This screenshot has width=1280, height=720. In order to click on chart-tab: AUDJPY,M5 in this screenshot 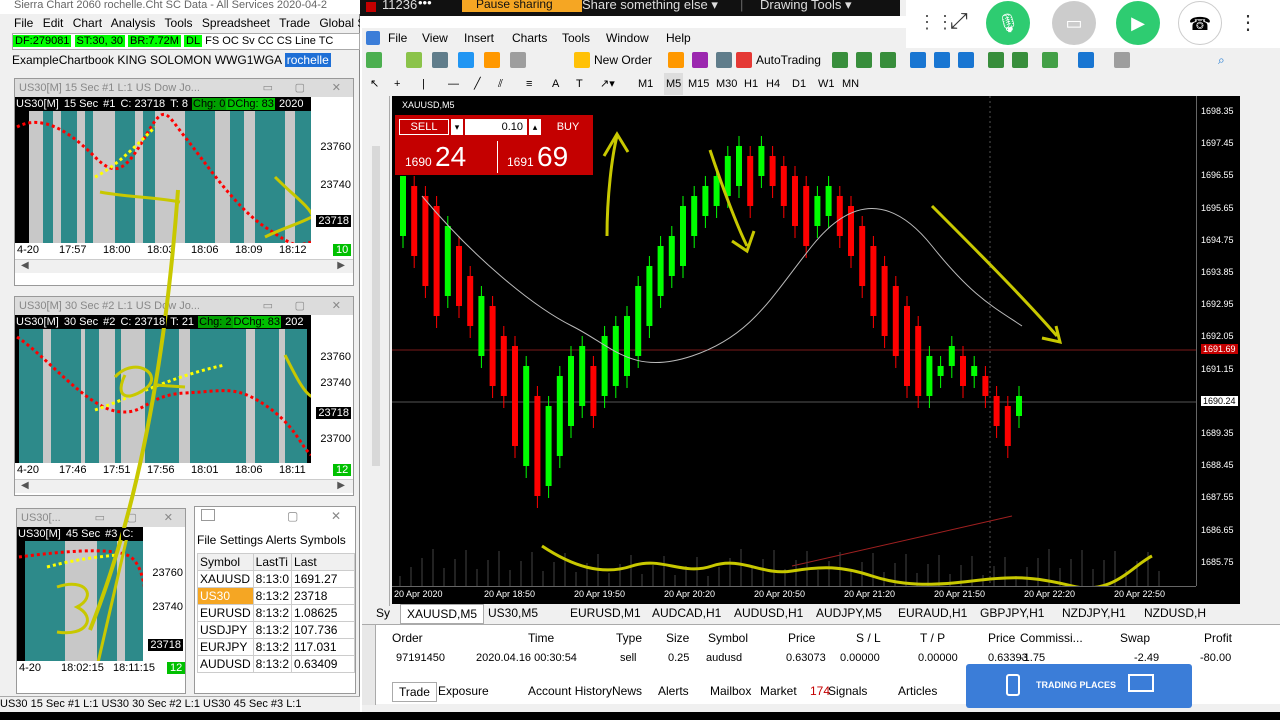, I will do `click(849, 613)`.